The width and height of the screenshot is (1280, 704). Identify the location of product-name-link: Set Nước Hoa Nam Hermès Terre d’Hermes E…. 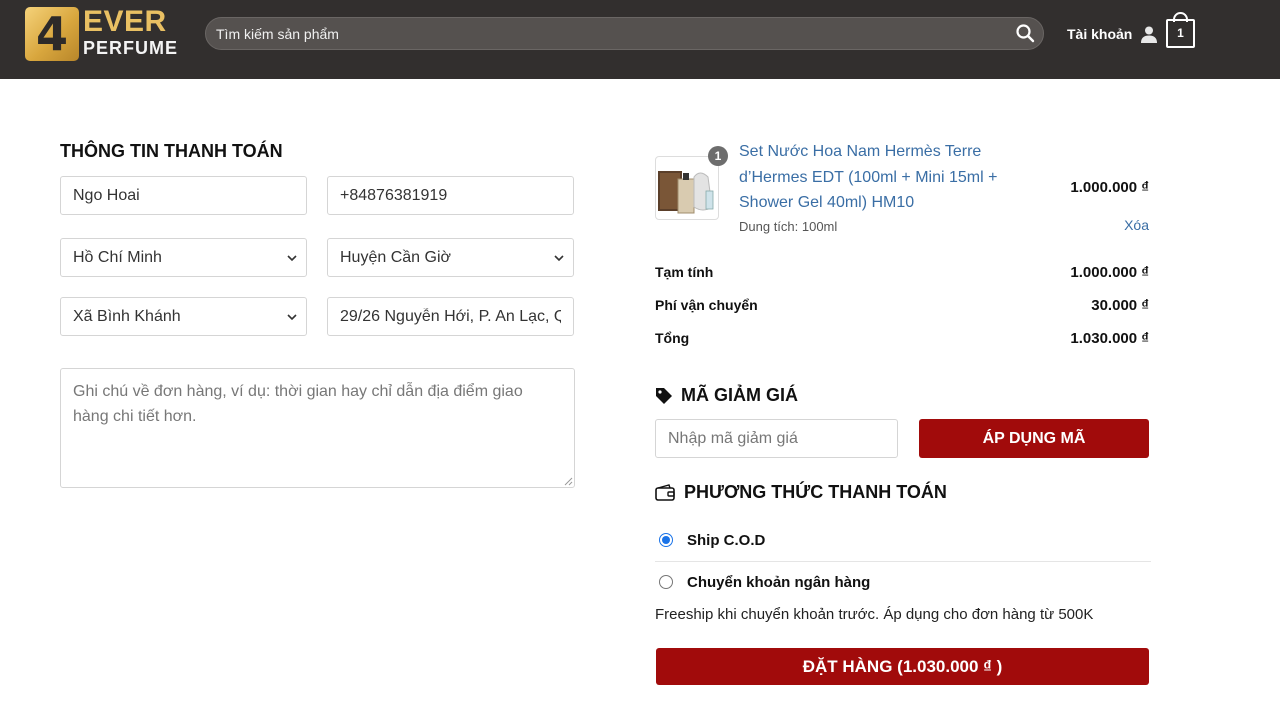
(889, 177).